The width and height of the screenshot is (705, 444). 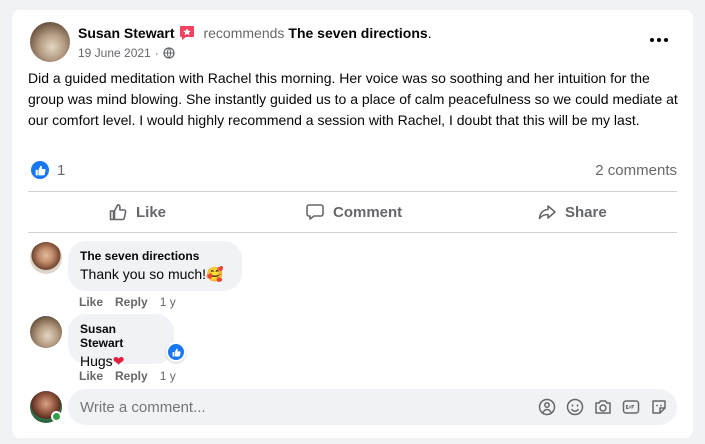 What do you see at coordinates (429, 33) in the screenshot?
I see `header-period: .` at bounding box center [429, 33].